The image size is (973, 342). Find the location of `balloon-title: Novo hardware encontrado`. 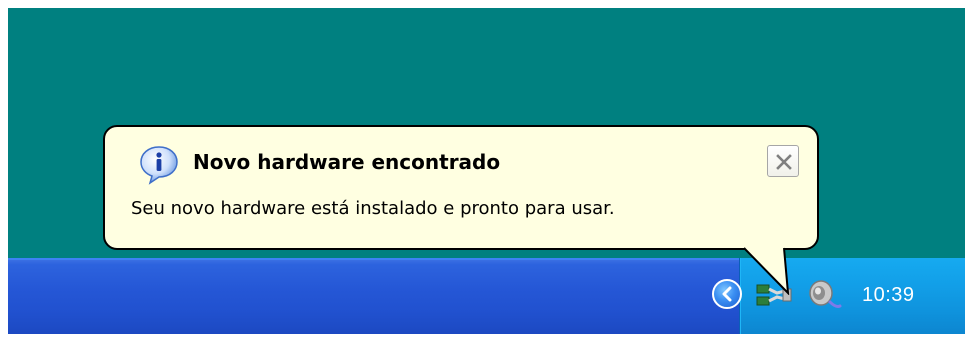

balloon-title: Novo hardware encontrado is located at coordinates (347, 162).